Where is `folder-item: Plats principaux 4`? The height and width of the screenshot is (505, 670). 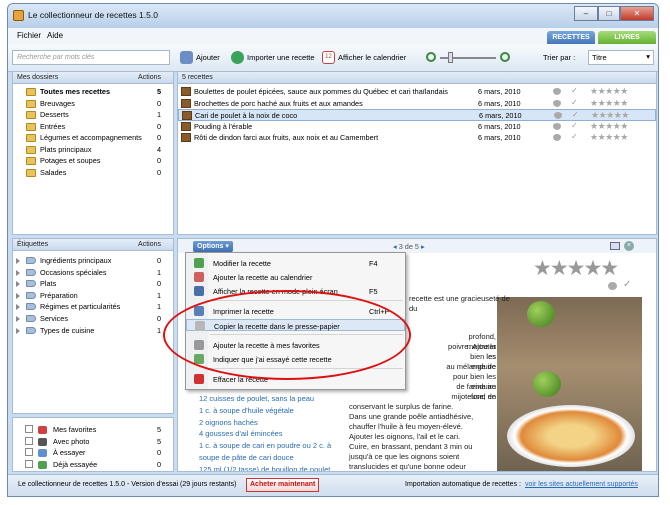
folder-item: Plats principaux 4 is located at coordinates (93, 150).